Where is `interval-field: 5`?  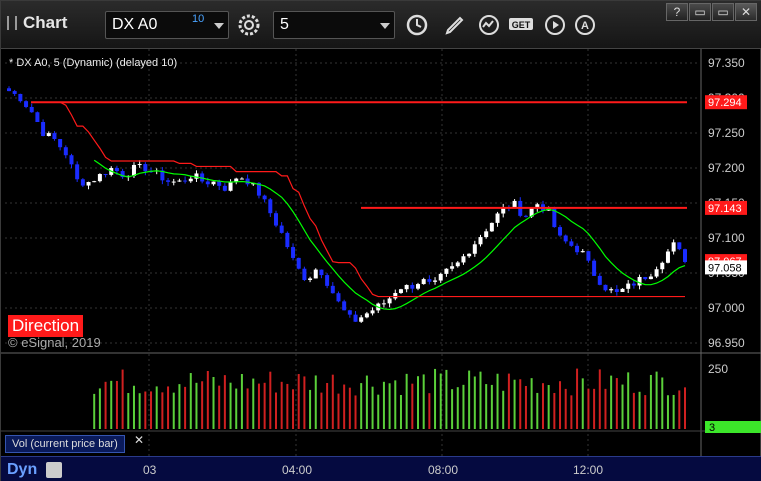 interval-field: 5 is located at coordinates (334, 25).